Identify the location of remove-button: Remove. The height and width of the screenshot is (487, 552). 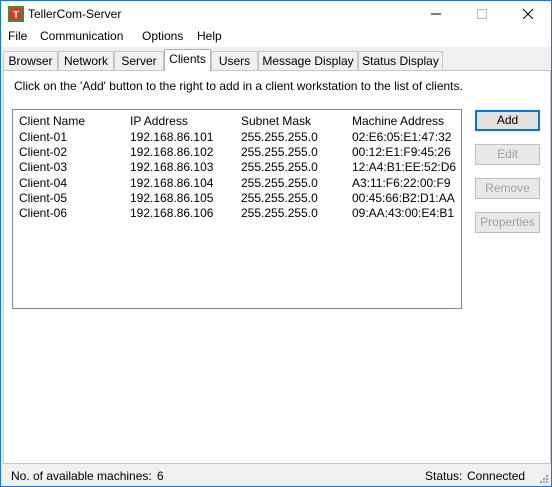
(507, 188).